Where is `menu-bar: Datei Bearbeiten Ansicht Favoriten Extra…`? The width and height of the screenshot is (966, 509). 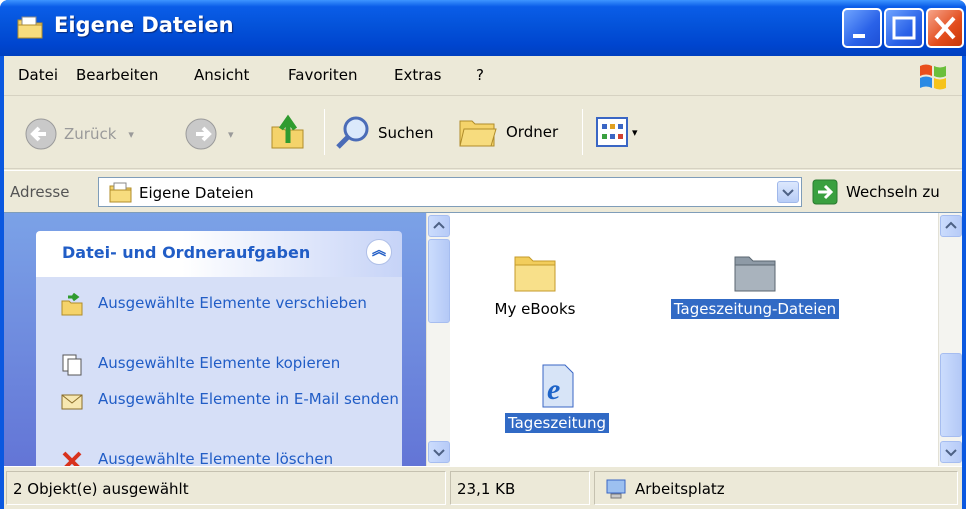 menu-bar: Datei Bearbeiten Ansicht Favoriten Extra… is located at coordinates (483, 76).